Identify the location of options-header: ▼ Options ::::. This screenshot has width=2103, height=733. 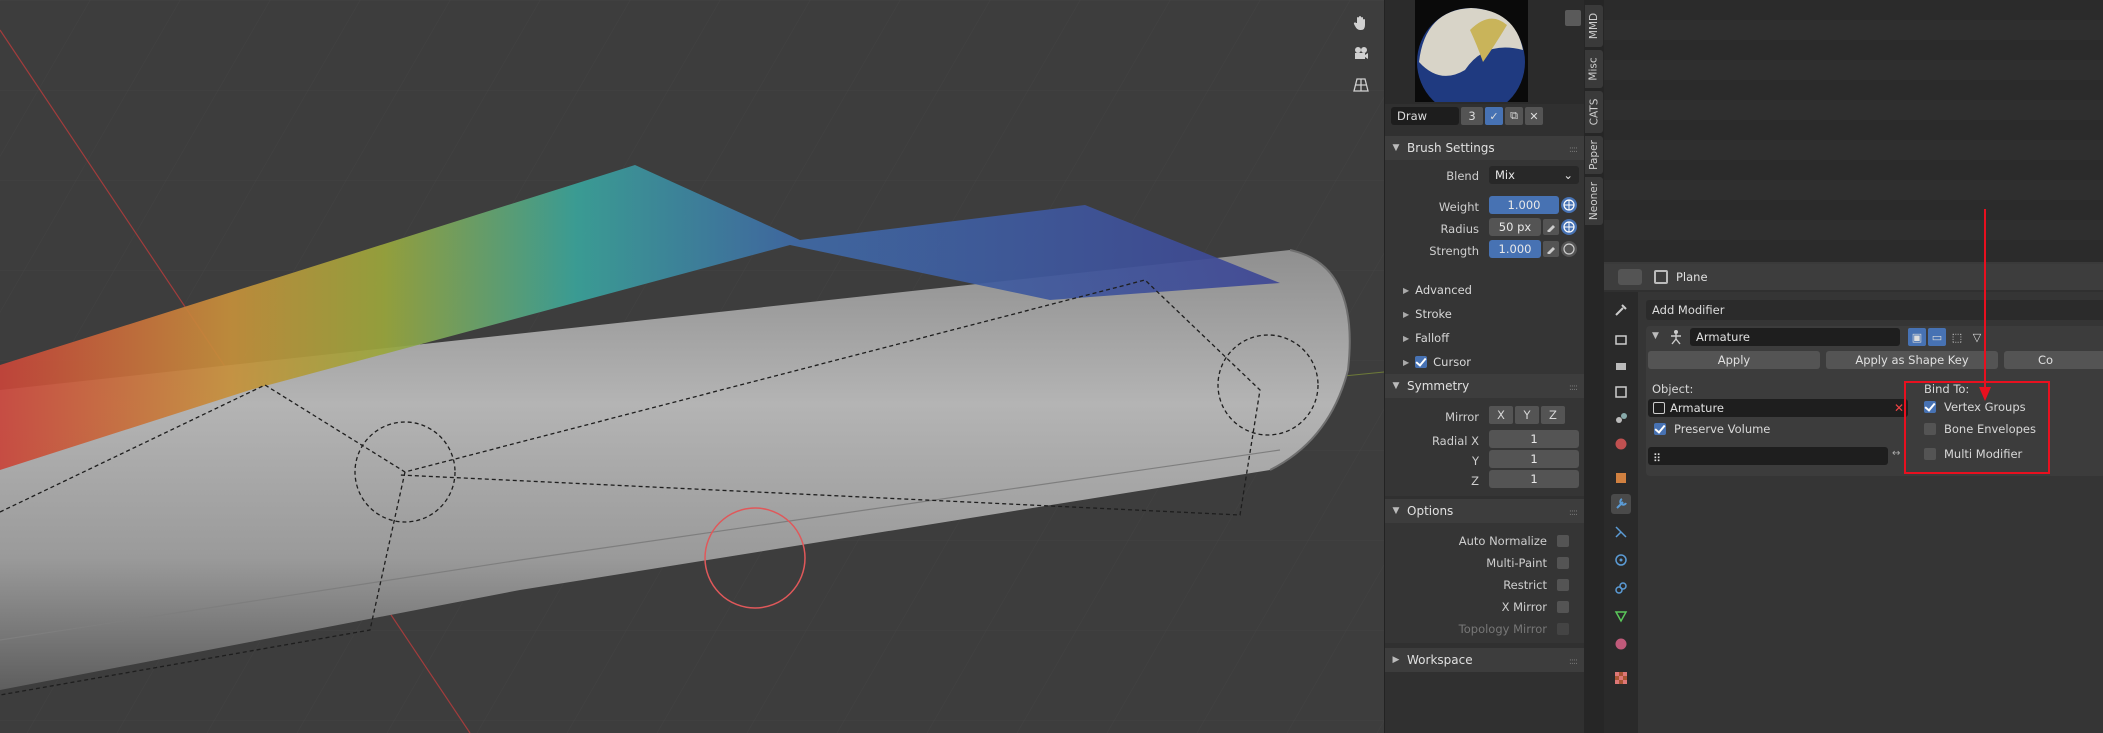
(1485, 511).